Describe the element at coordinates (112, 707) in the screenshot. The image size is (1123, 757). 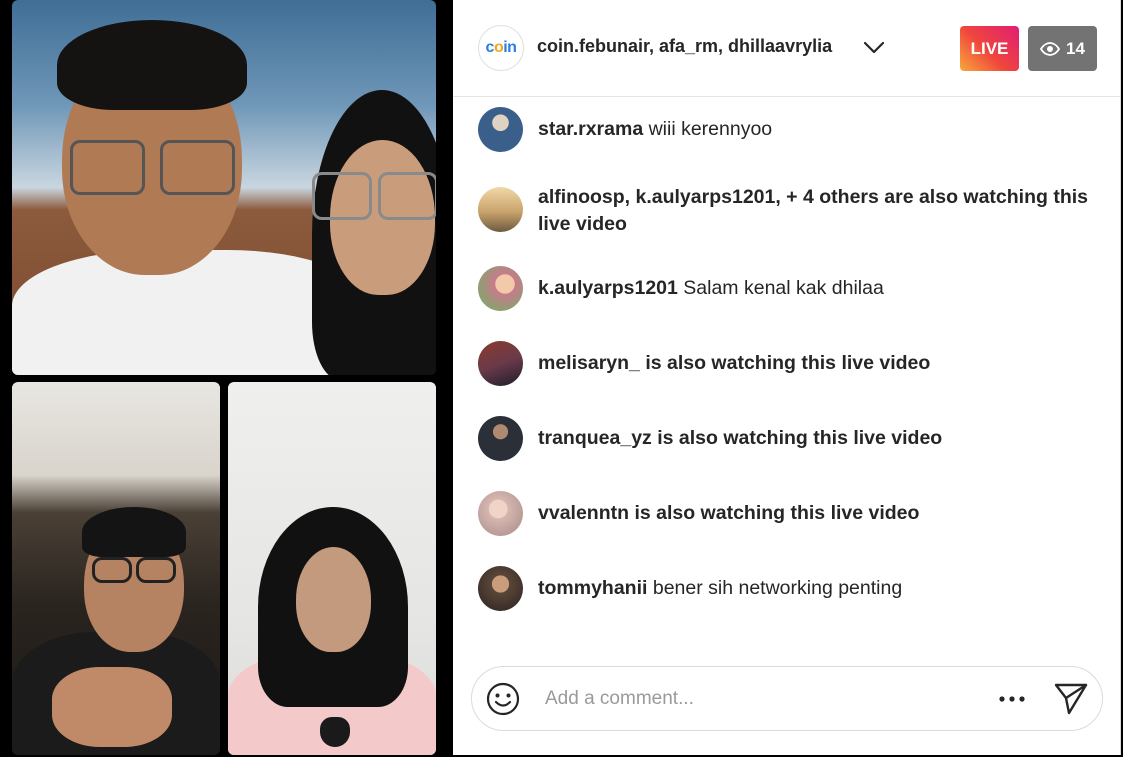
I see `hand` at that location.